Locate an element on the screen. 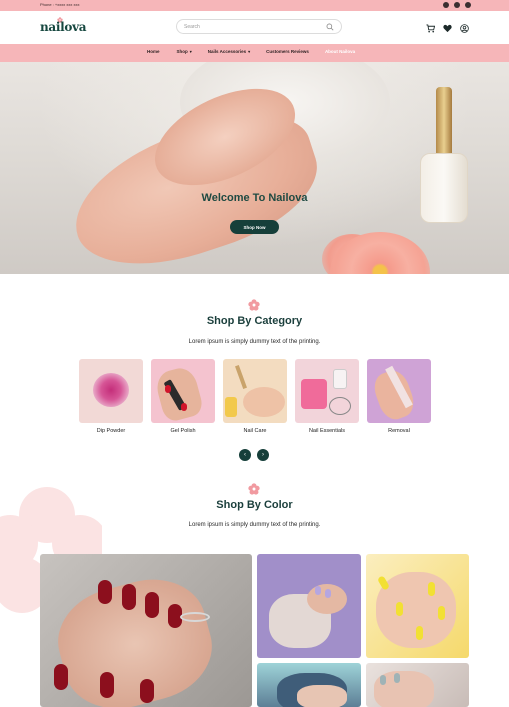 The width and height of the screenshot is (509, 707). instagram-icon is located at coordinates (457, 5).